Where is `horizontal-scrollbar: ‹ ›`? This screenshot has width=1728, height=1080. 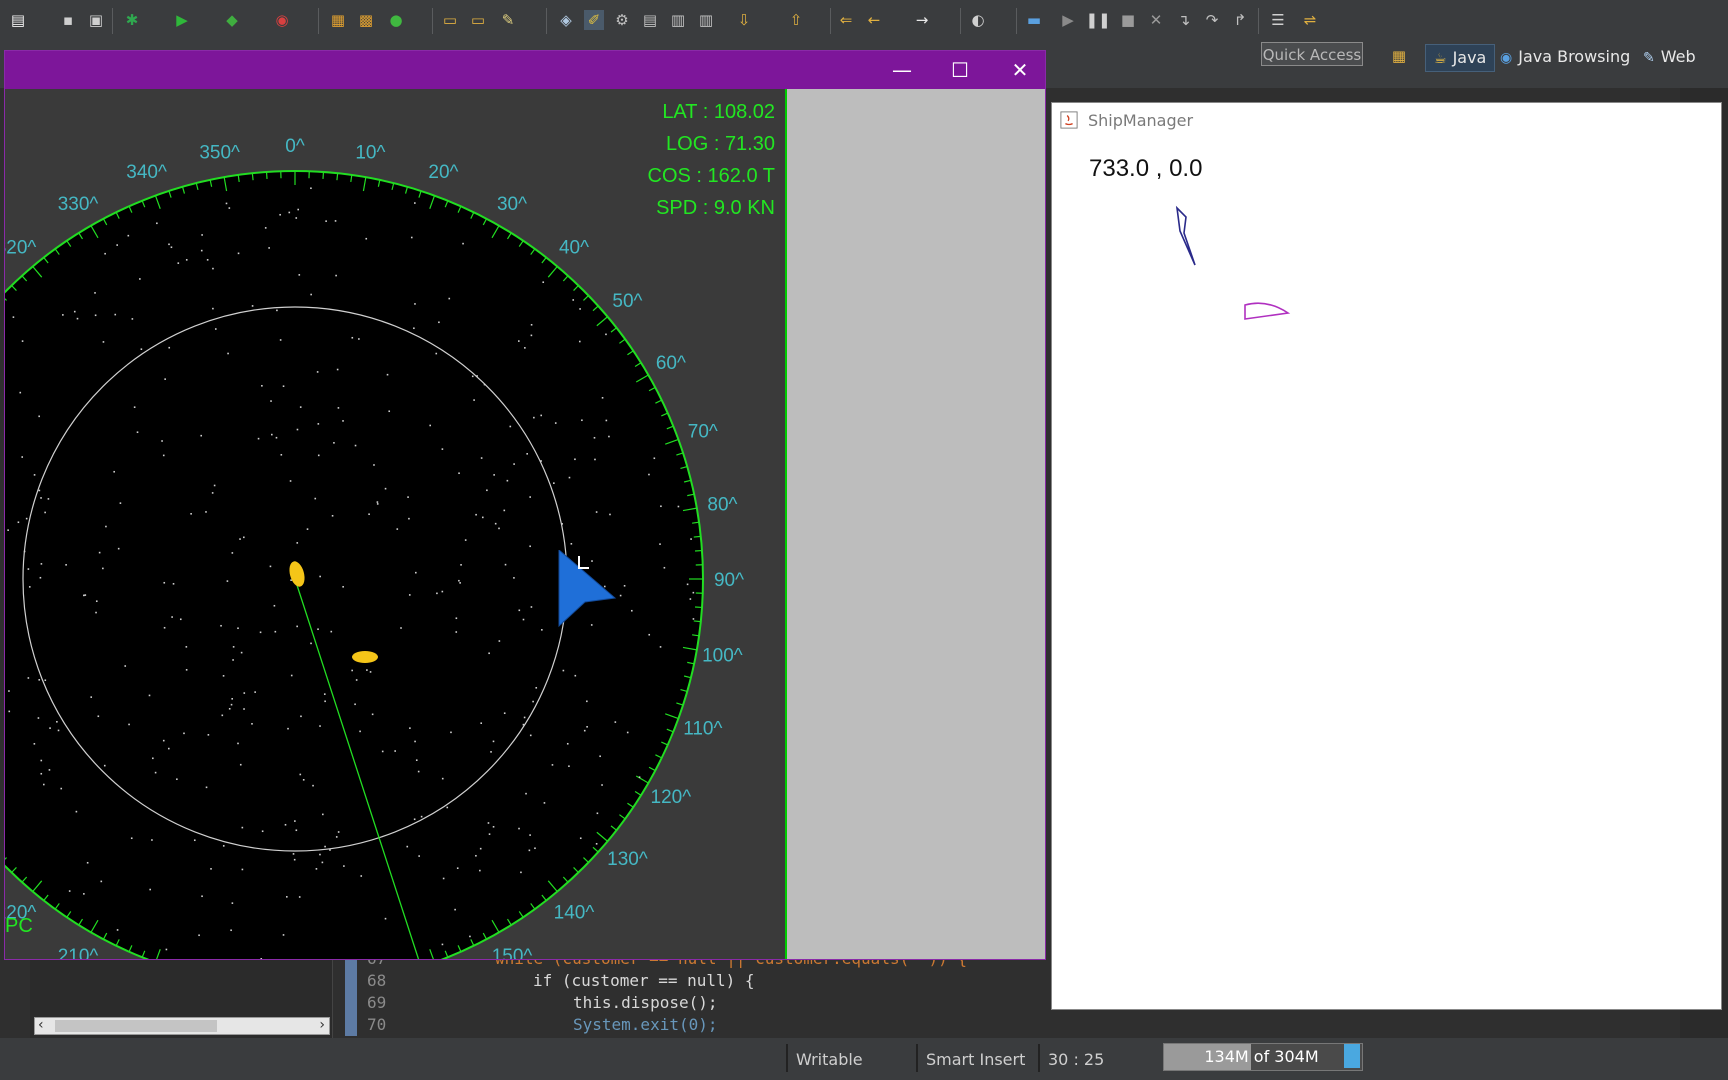
horizontal-scrollbar: ‹ › is located at coordinates (182, 1026).